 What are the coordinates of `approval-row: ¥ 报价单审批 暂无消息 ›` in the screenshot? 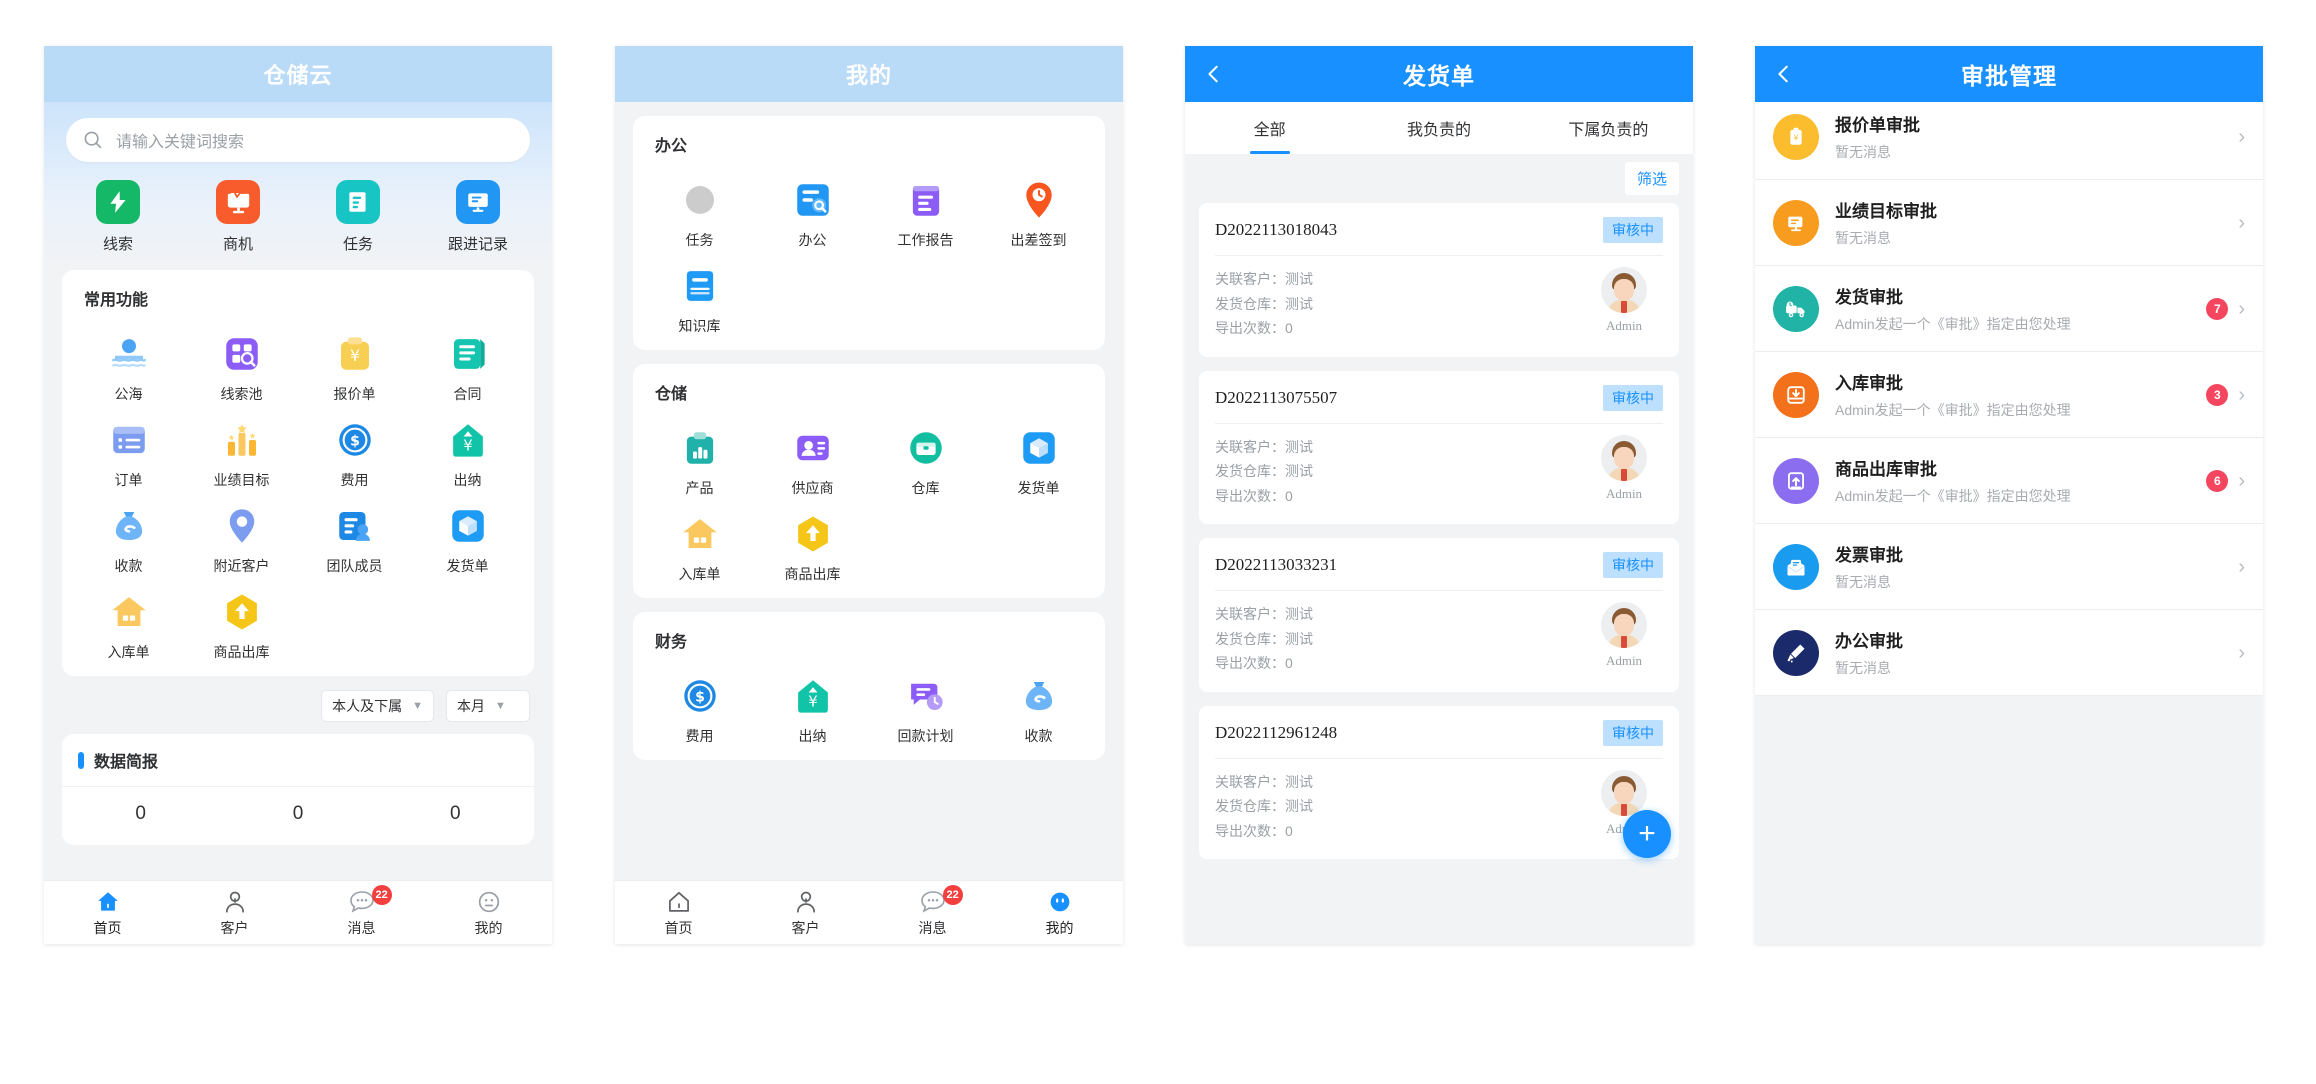 It's located at (2009, 137).